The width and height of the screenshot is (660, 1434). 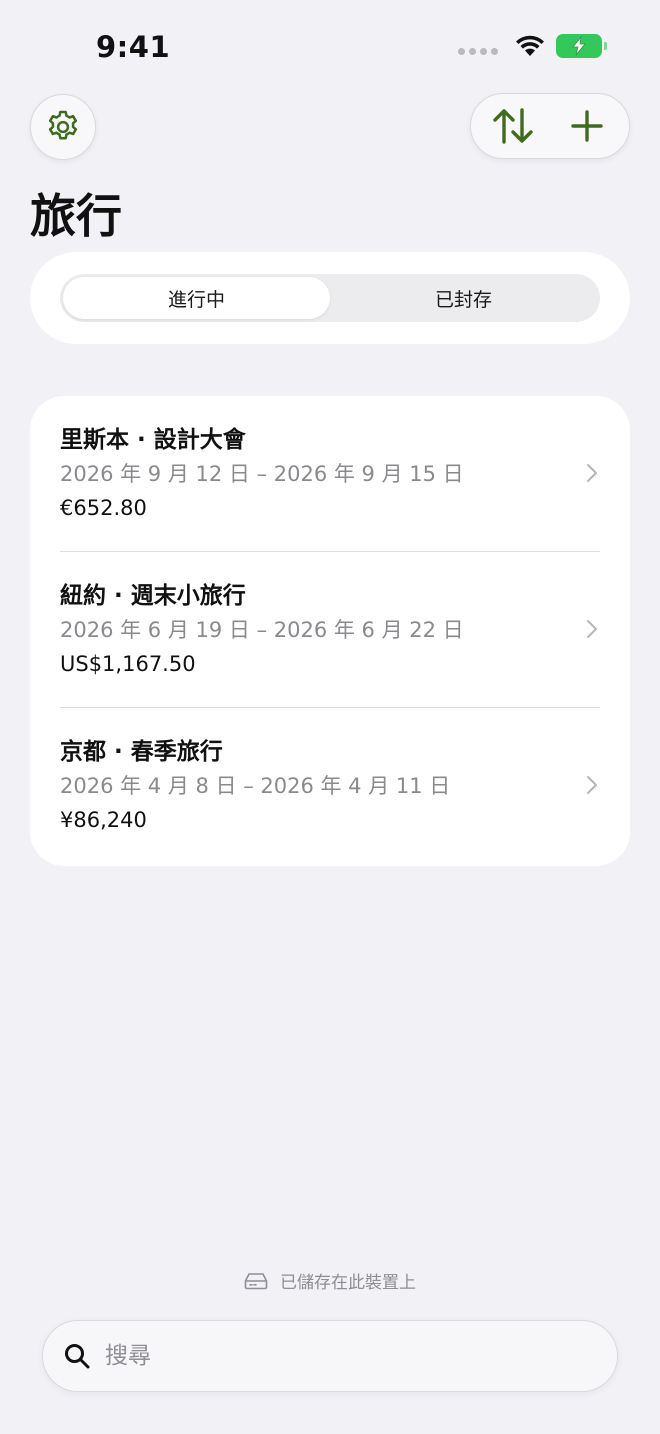 What do you see at coordinates (581, 46) in the screenshot?
I see `battery-charging-icon` at bounding box center [581, 46].